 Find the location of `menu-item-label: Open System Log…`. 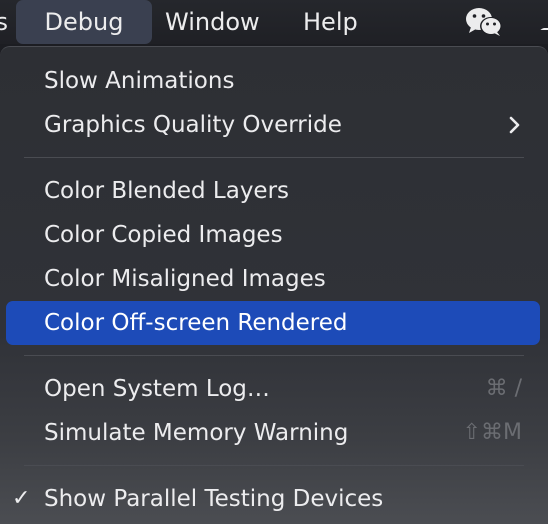

menu-item-label: Open System Log… is located at coordinates (157, 389).